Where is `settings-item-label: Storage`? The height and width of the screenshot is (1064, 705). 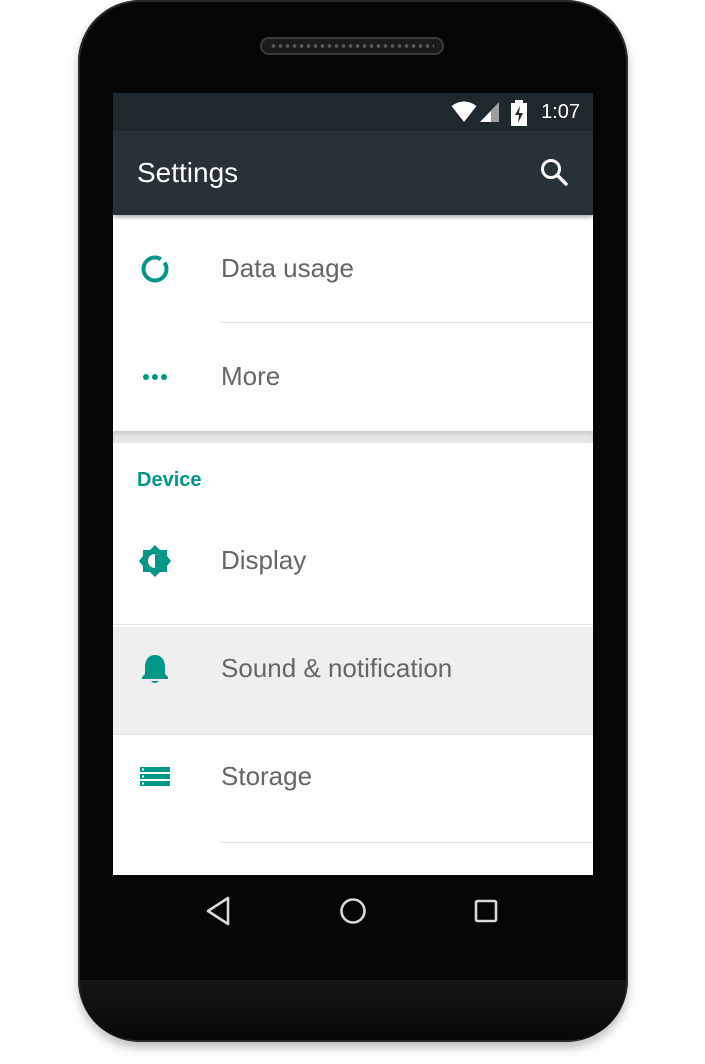 settings-item-label: Storage is located at coordinates (267, 776).